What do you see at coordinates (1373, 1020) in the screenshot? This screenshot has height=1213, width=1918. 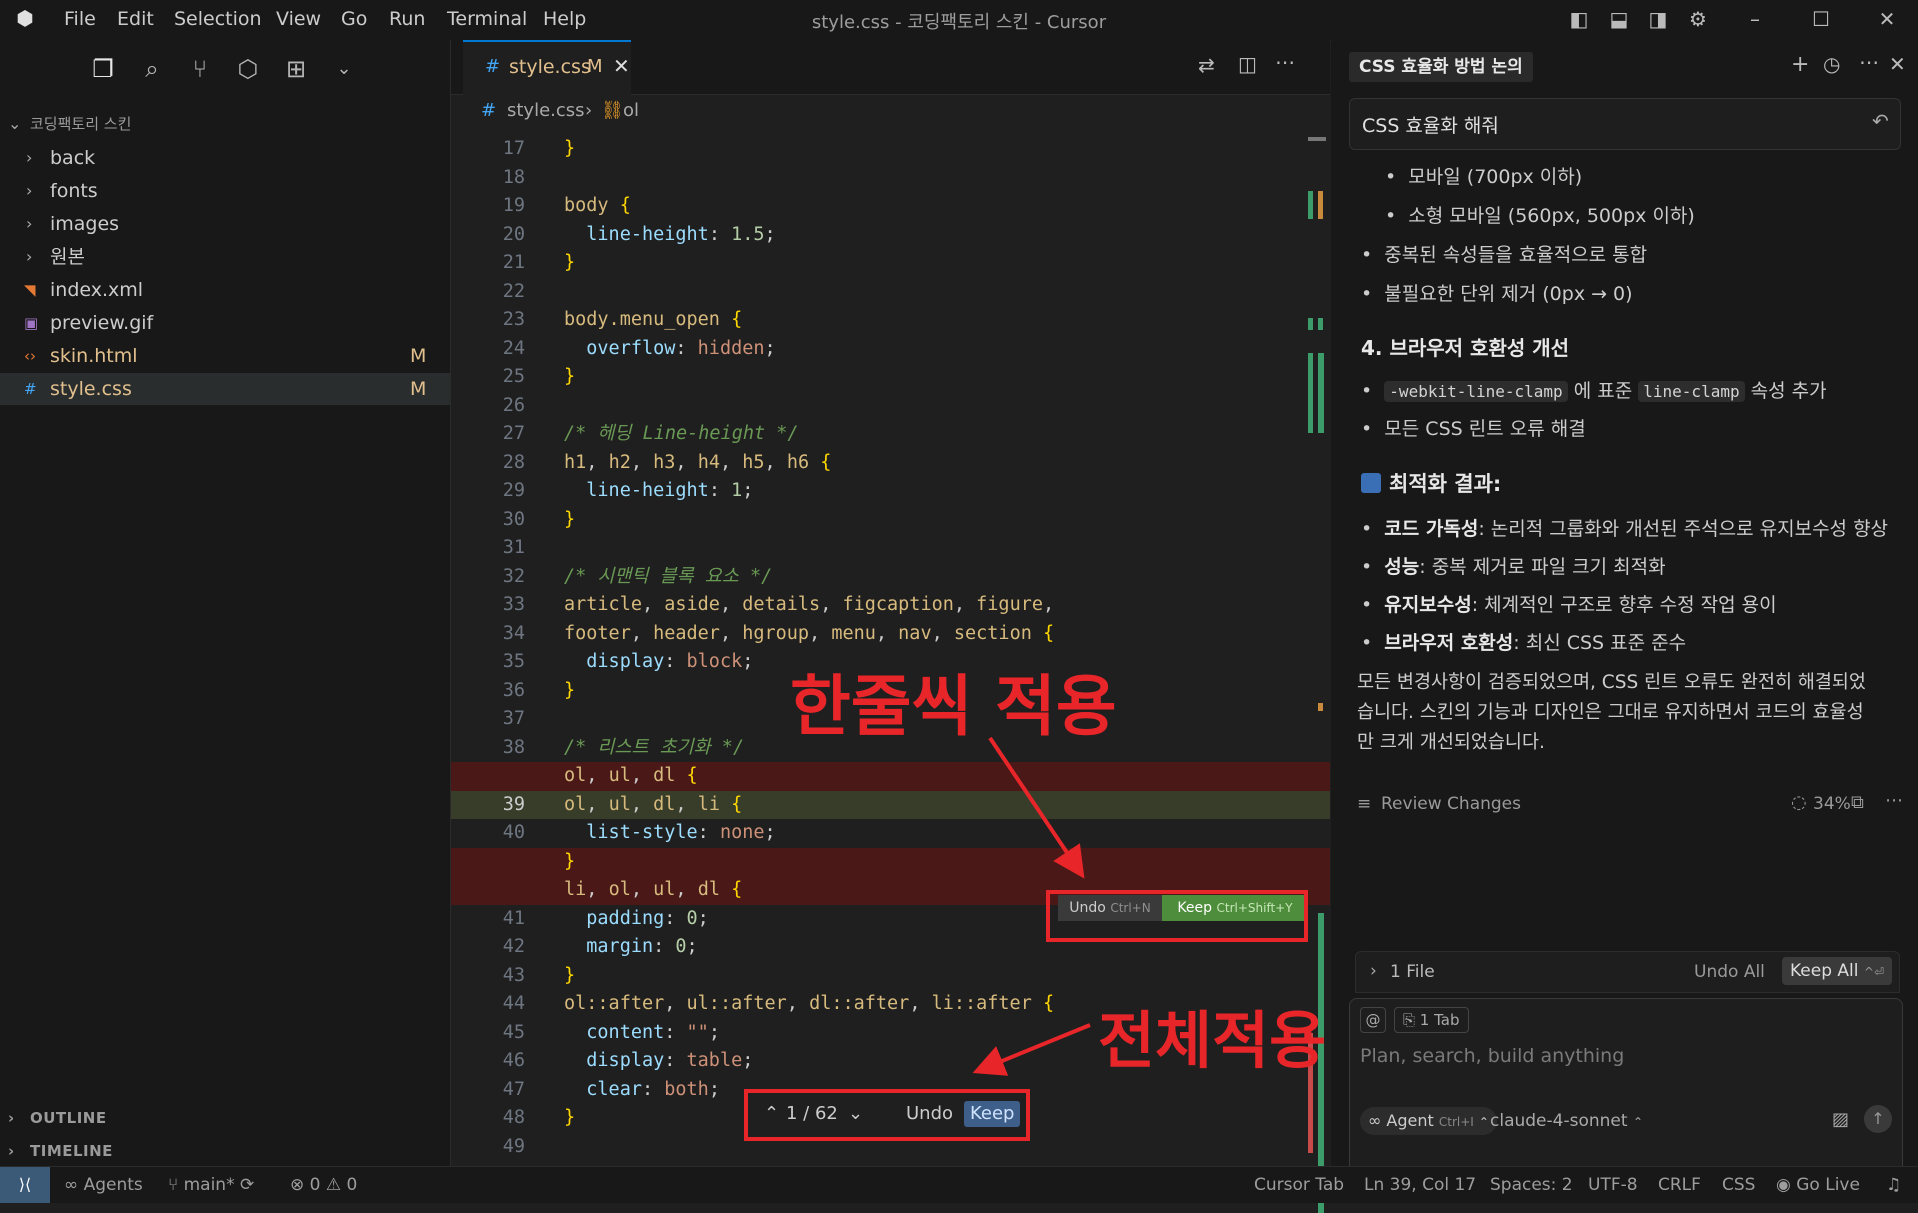 I see `mention-at-icon: @` at bounding box center [1373, 1020].